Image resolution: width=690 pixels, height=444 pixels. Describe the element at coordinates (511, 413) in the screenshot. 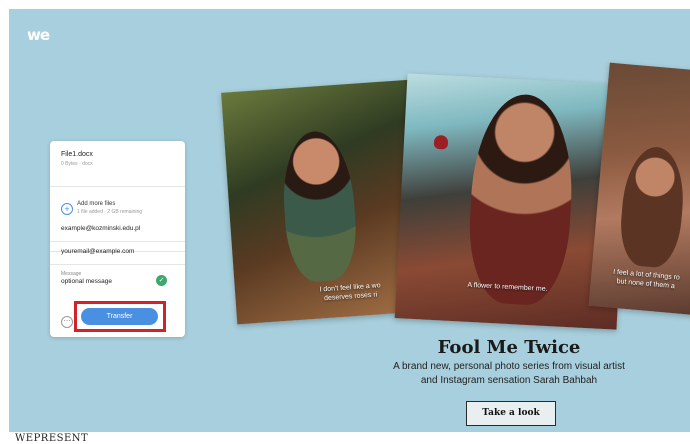

I see `take-a-look-button: Take a look` at that location.